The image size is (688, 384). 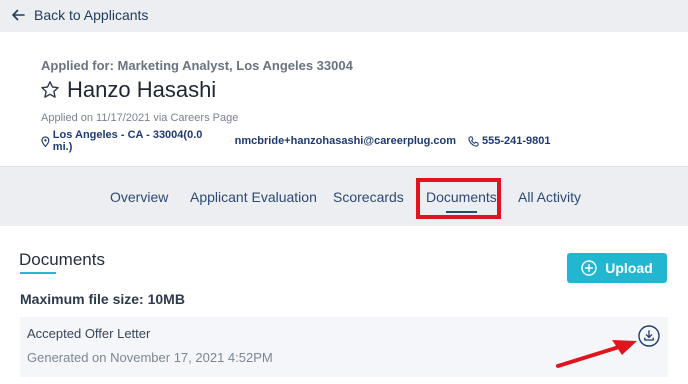 What do you see at coordinates (516, 141) in the screenshot?
I see `phone-text: 555-241-9801` at bounding box center [516, 141].